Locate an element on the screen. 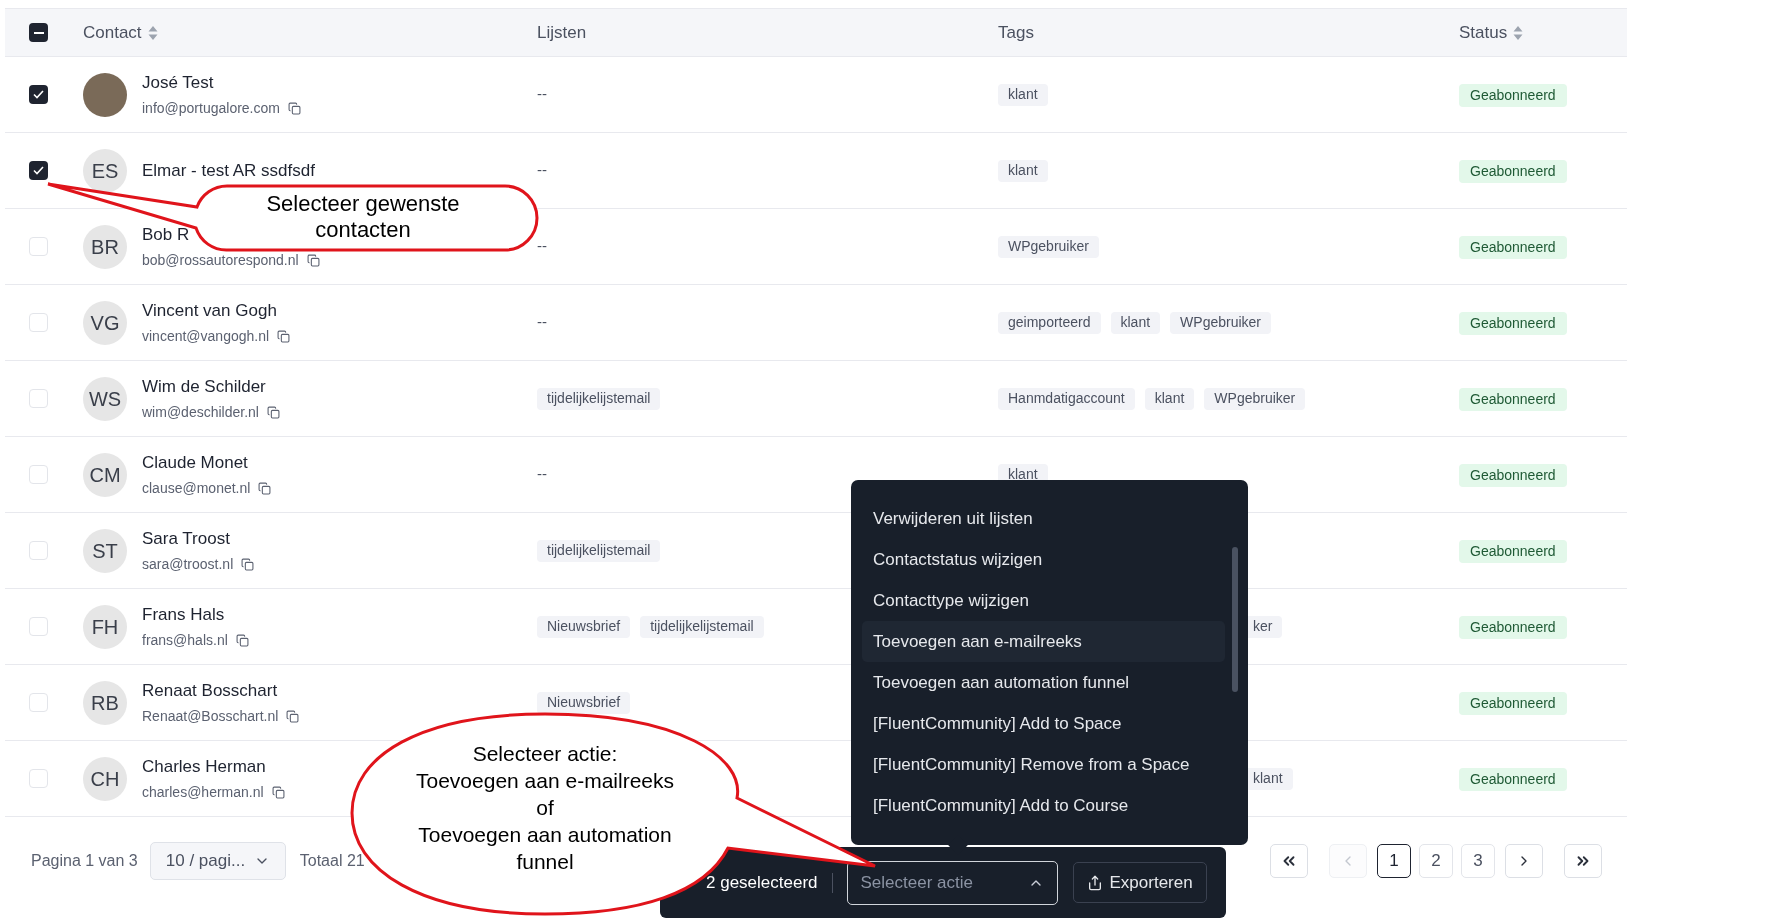  callout-text: Selecteer gewenste is located at coordinates (363, 204).